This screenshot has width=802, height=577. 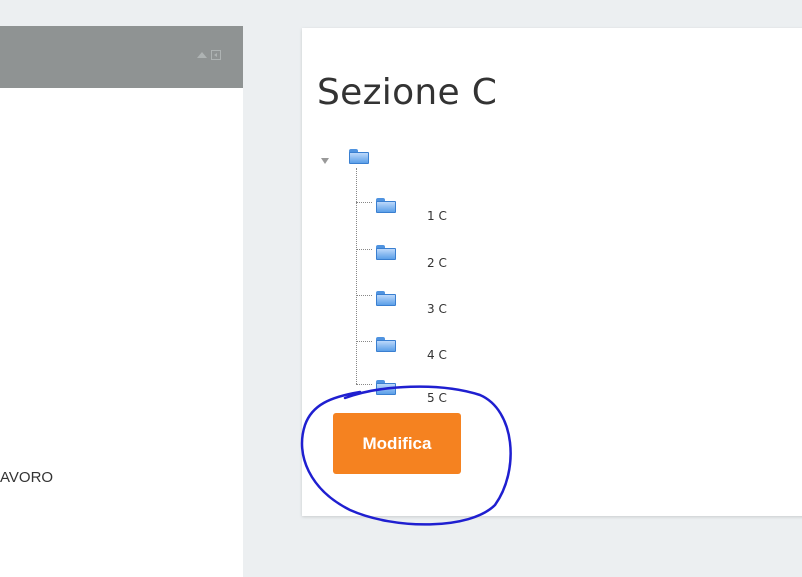 I want to click on left-panel-header, so click(x=121, y=57).